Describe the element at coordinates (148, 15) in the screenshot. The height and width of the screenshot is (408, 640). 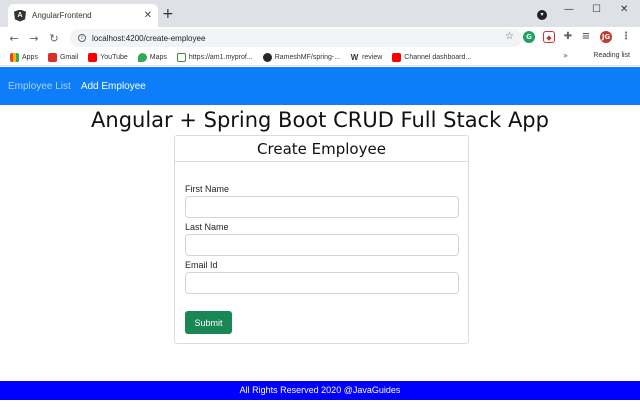
I see `tab-close-icon: ✕` at that location.